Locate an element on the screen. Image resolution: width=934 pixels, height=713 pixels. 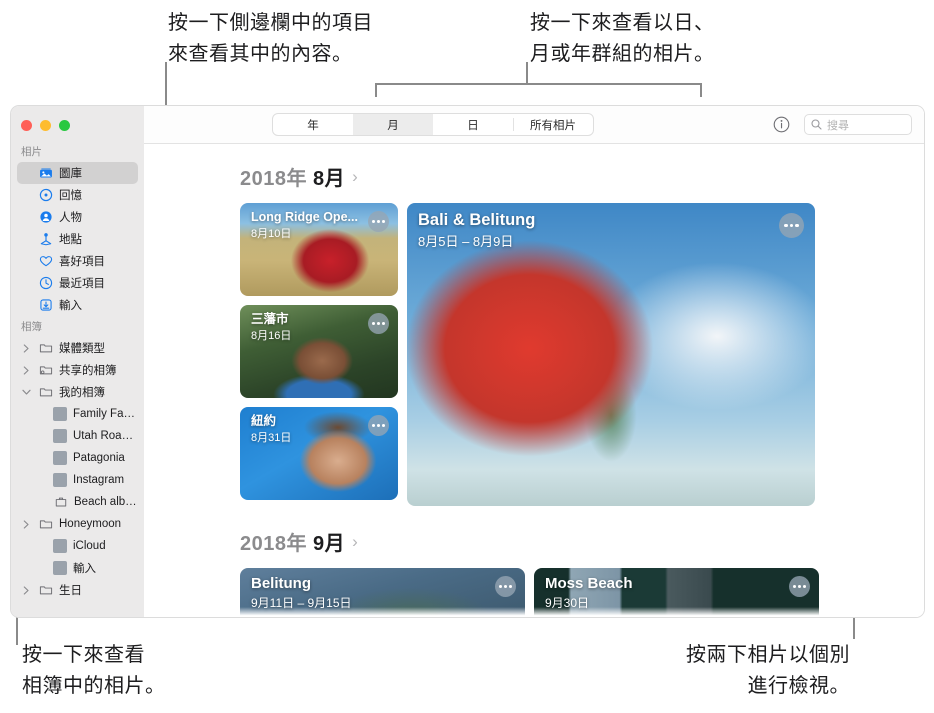
leader-line-top-right-arm is located at coordinates (538, 84).